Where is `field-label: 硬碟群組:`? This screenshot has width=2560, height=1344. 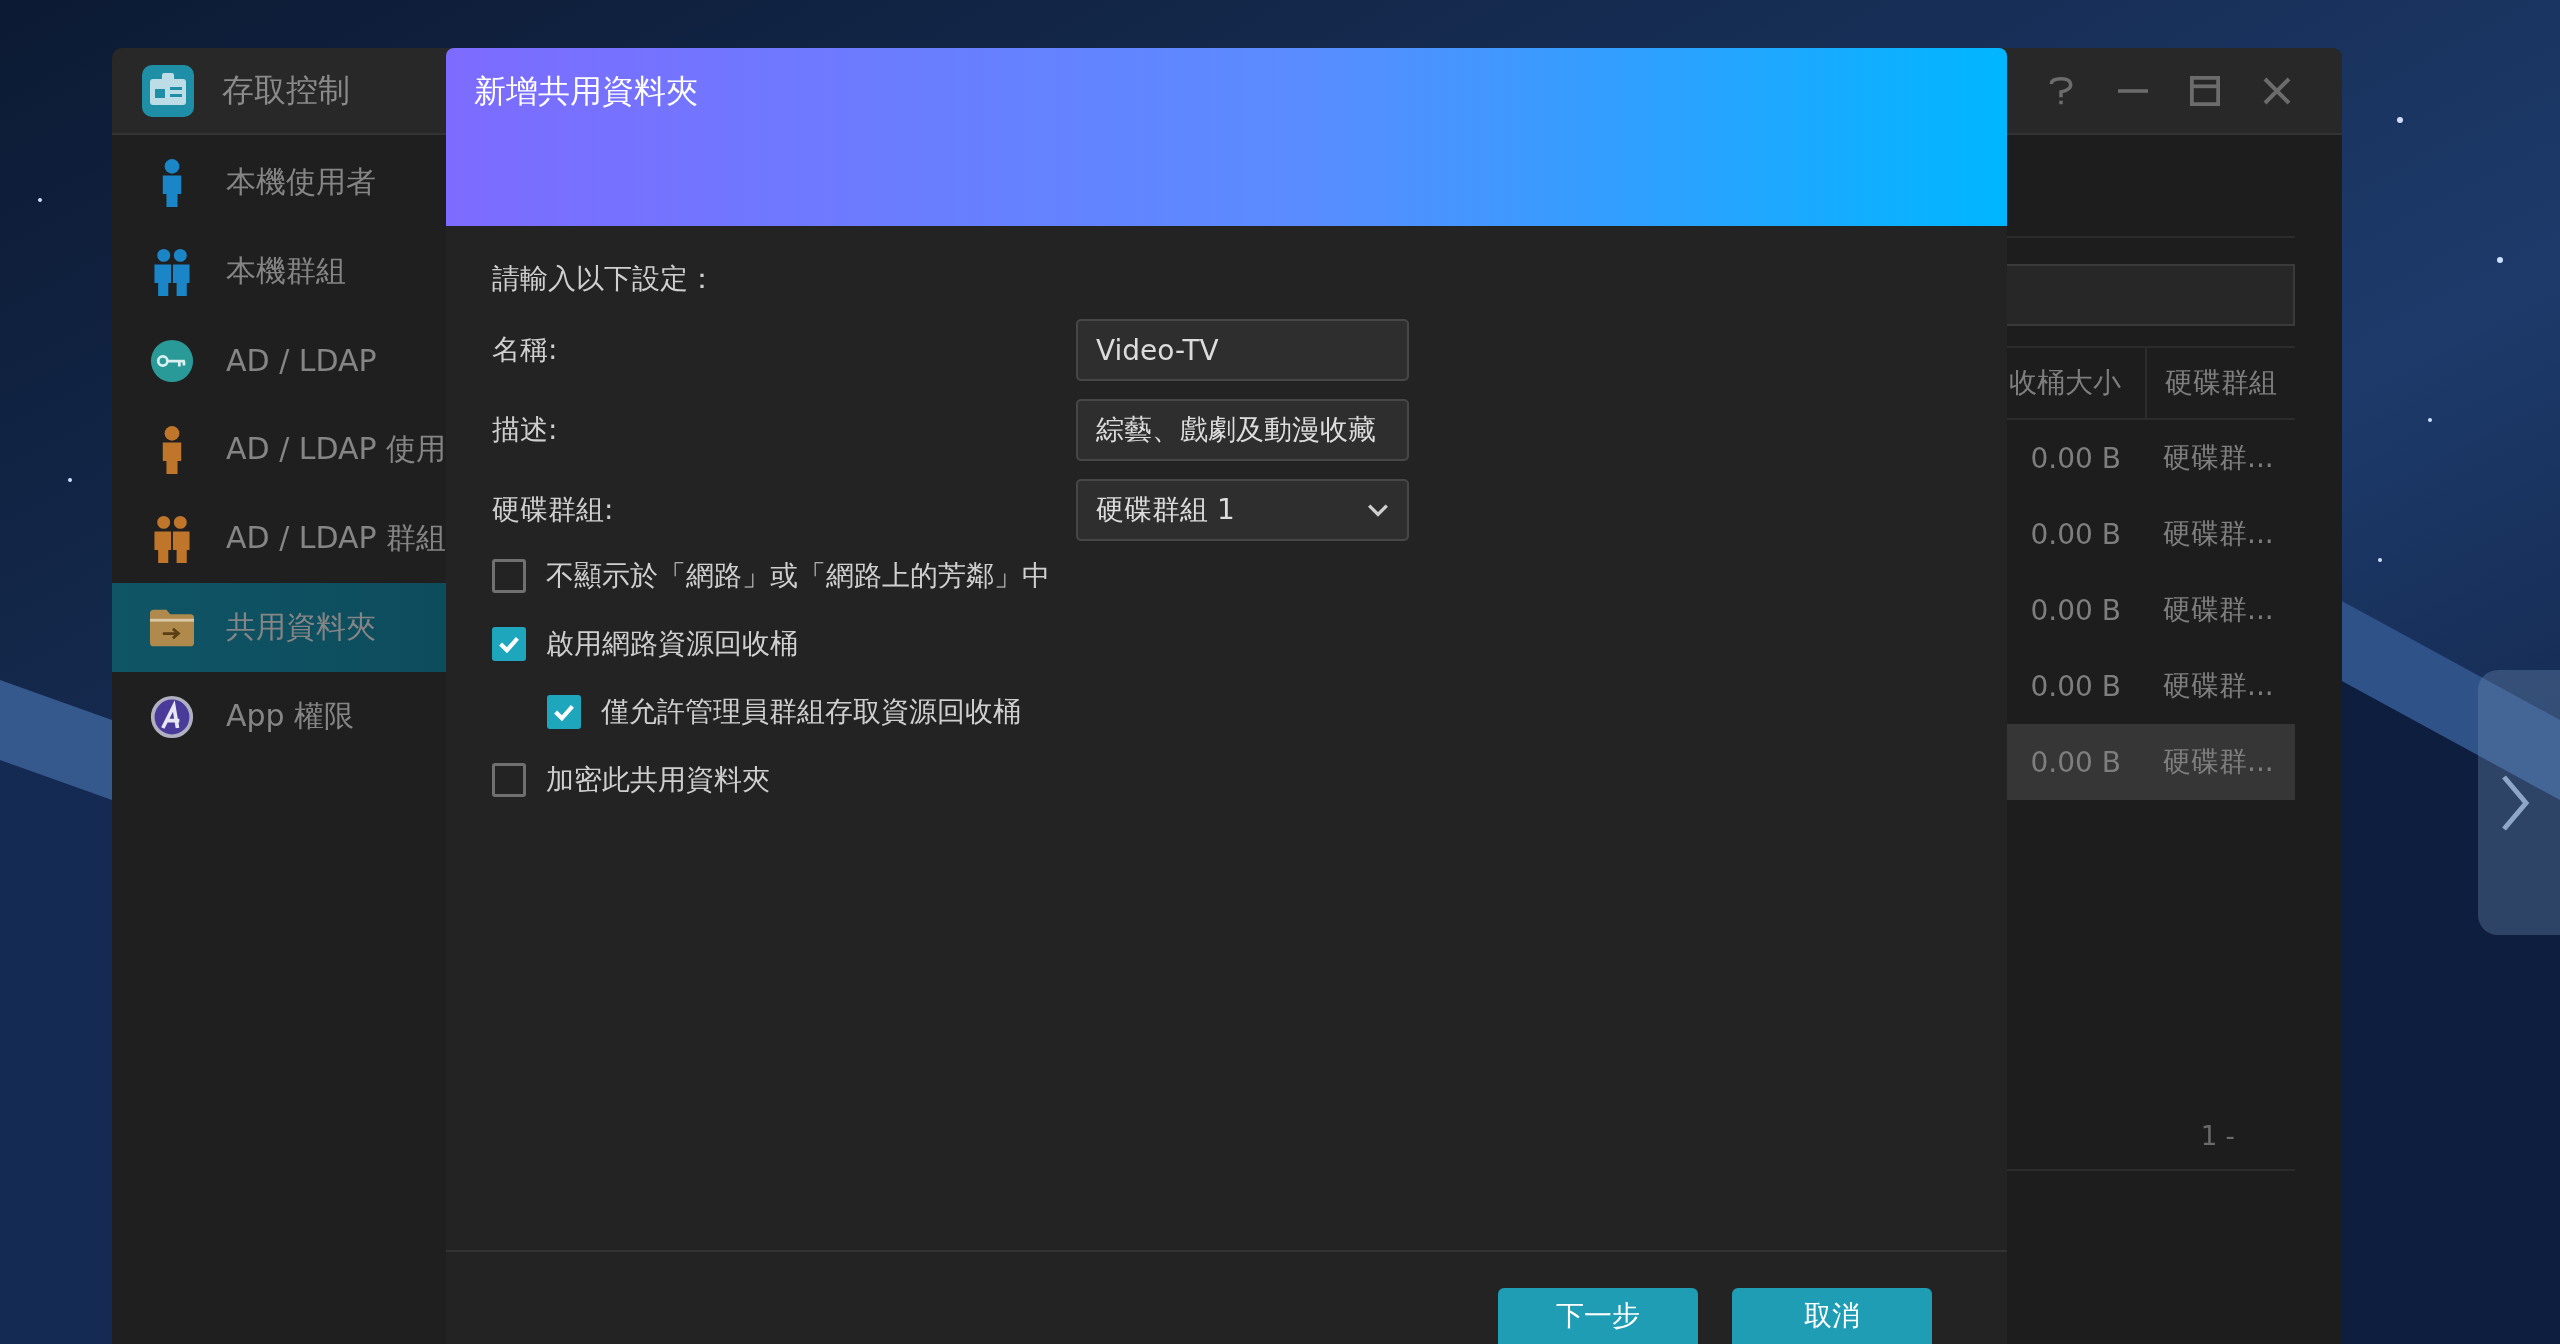 field-label: 硬碟群組: is located at coordinates (553, 510).